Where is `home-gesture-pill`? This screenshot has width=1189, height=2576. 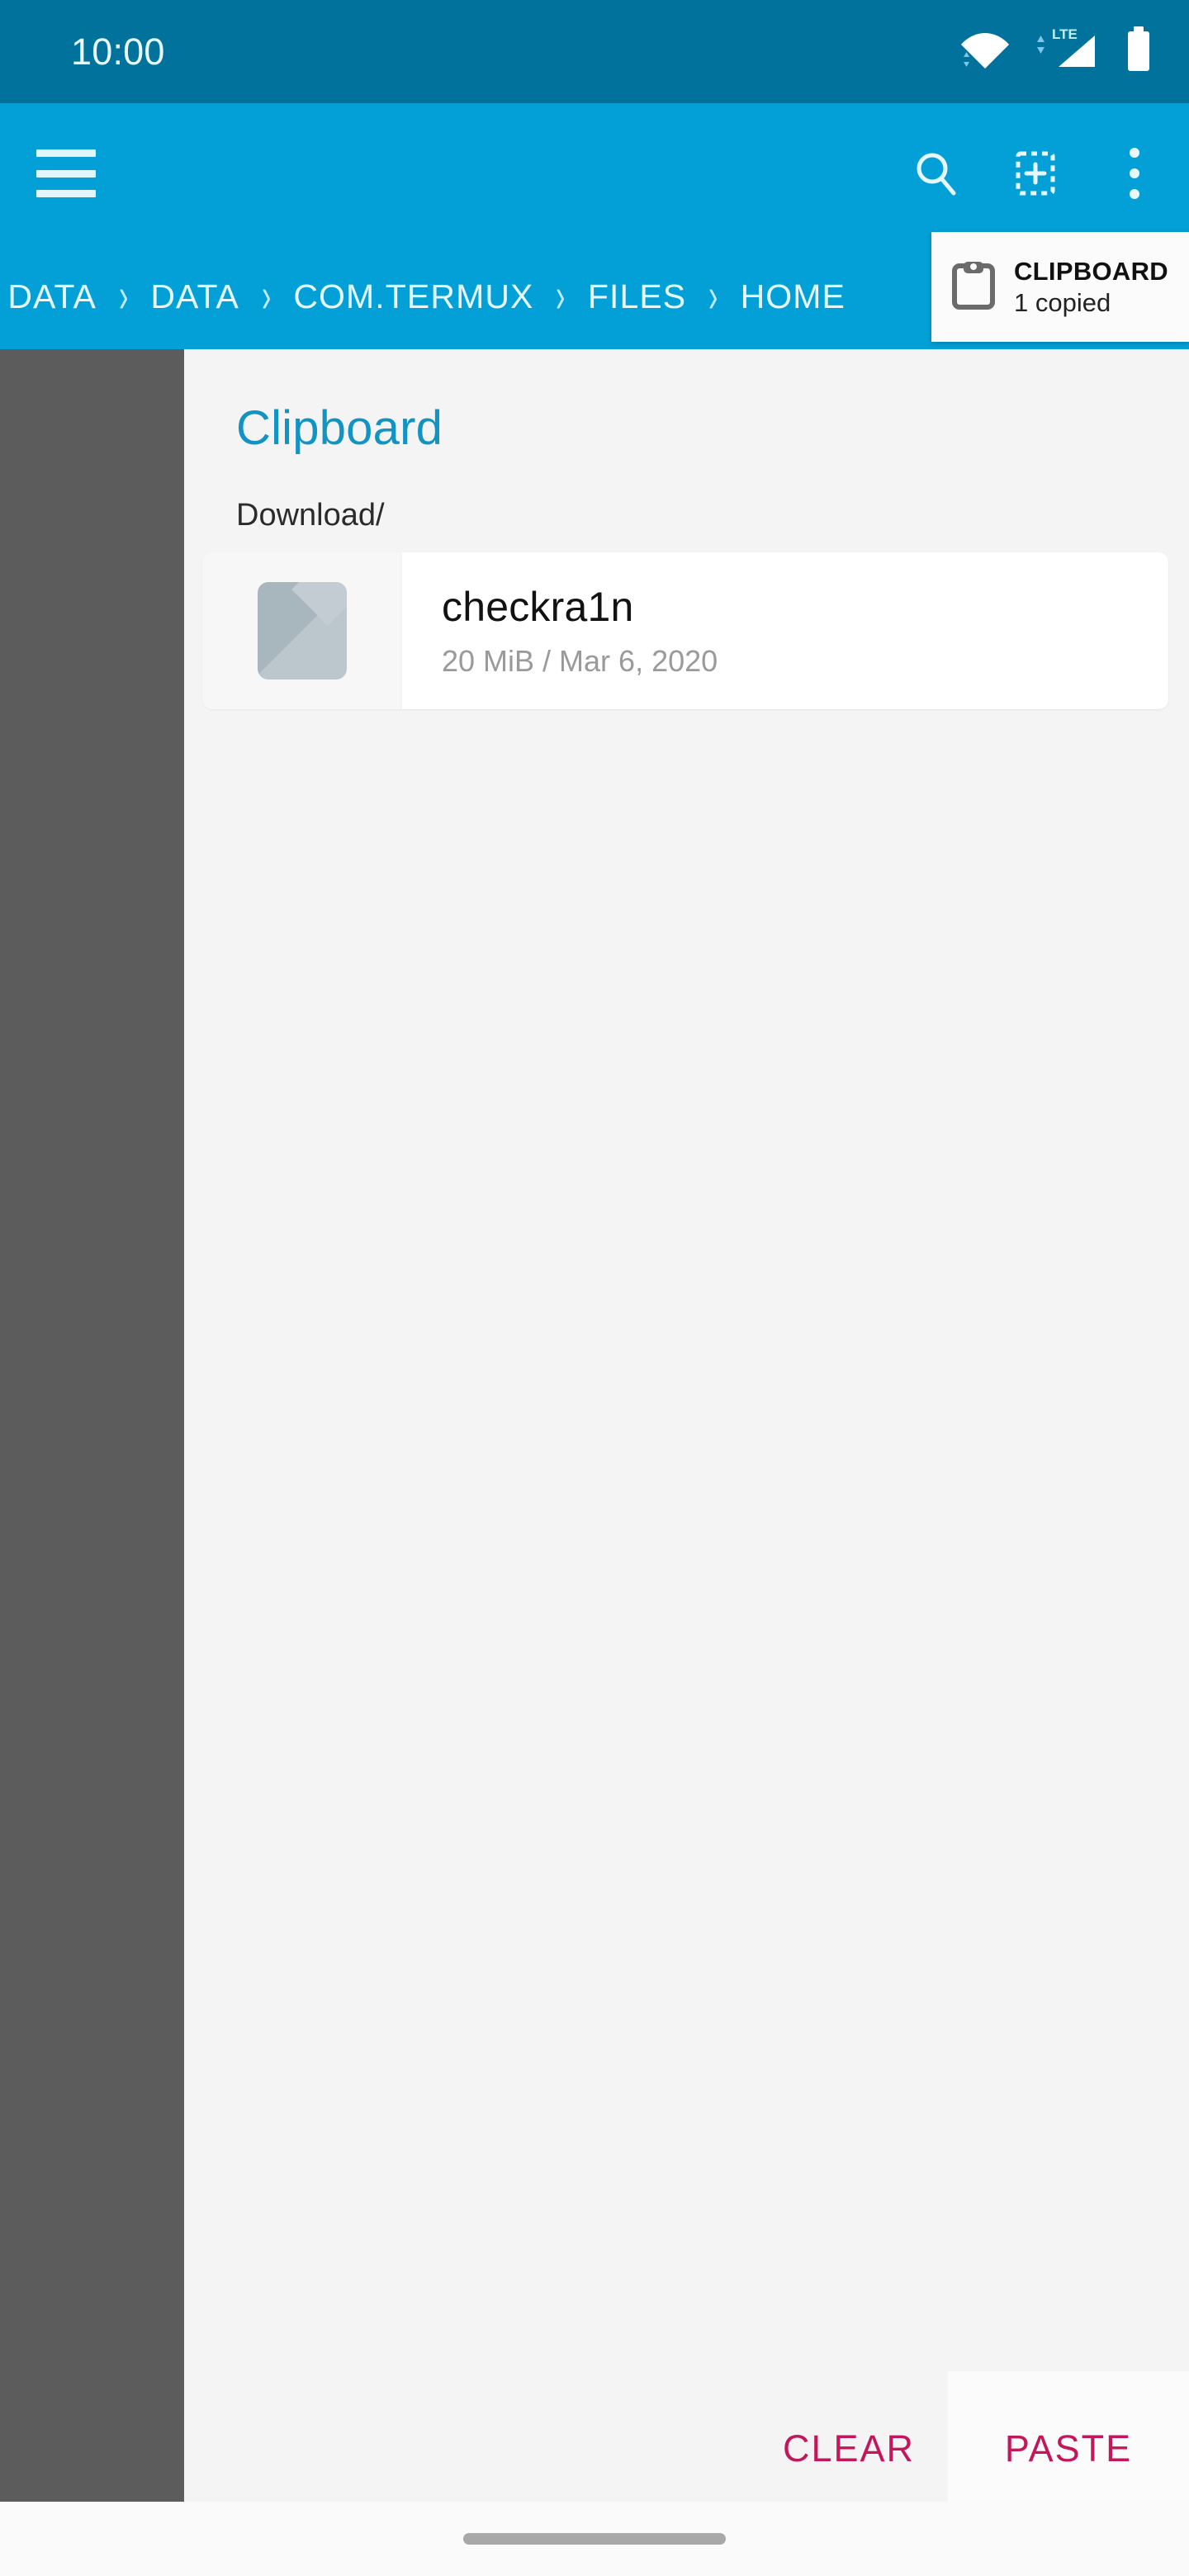 home-gesture-pill is located at coordinates (594, 2539).